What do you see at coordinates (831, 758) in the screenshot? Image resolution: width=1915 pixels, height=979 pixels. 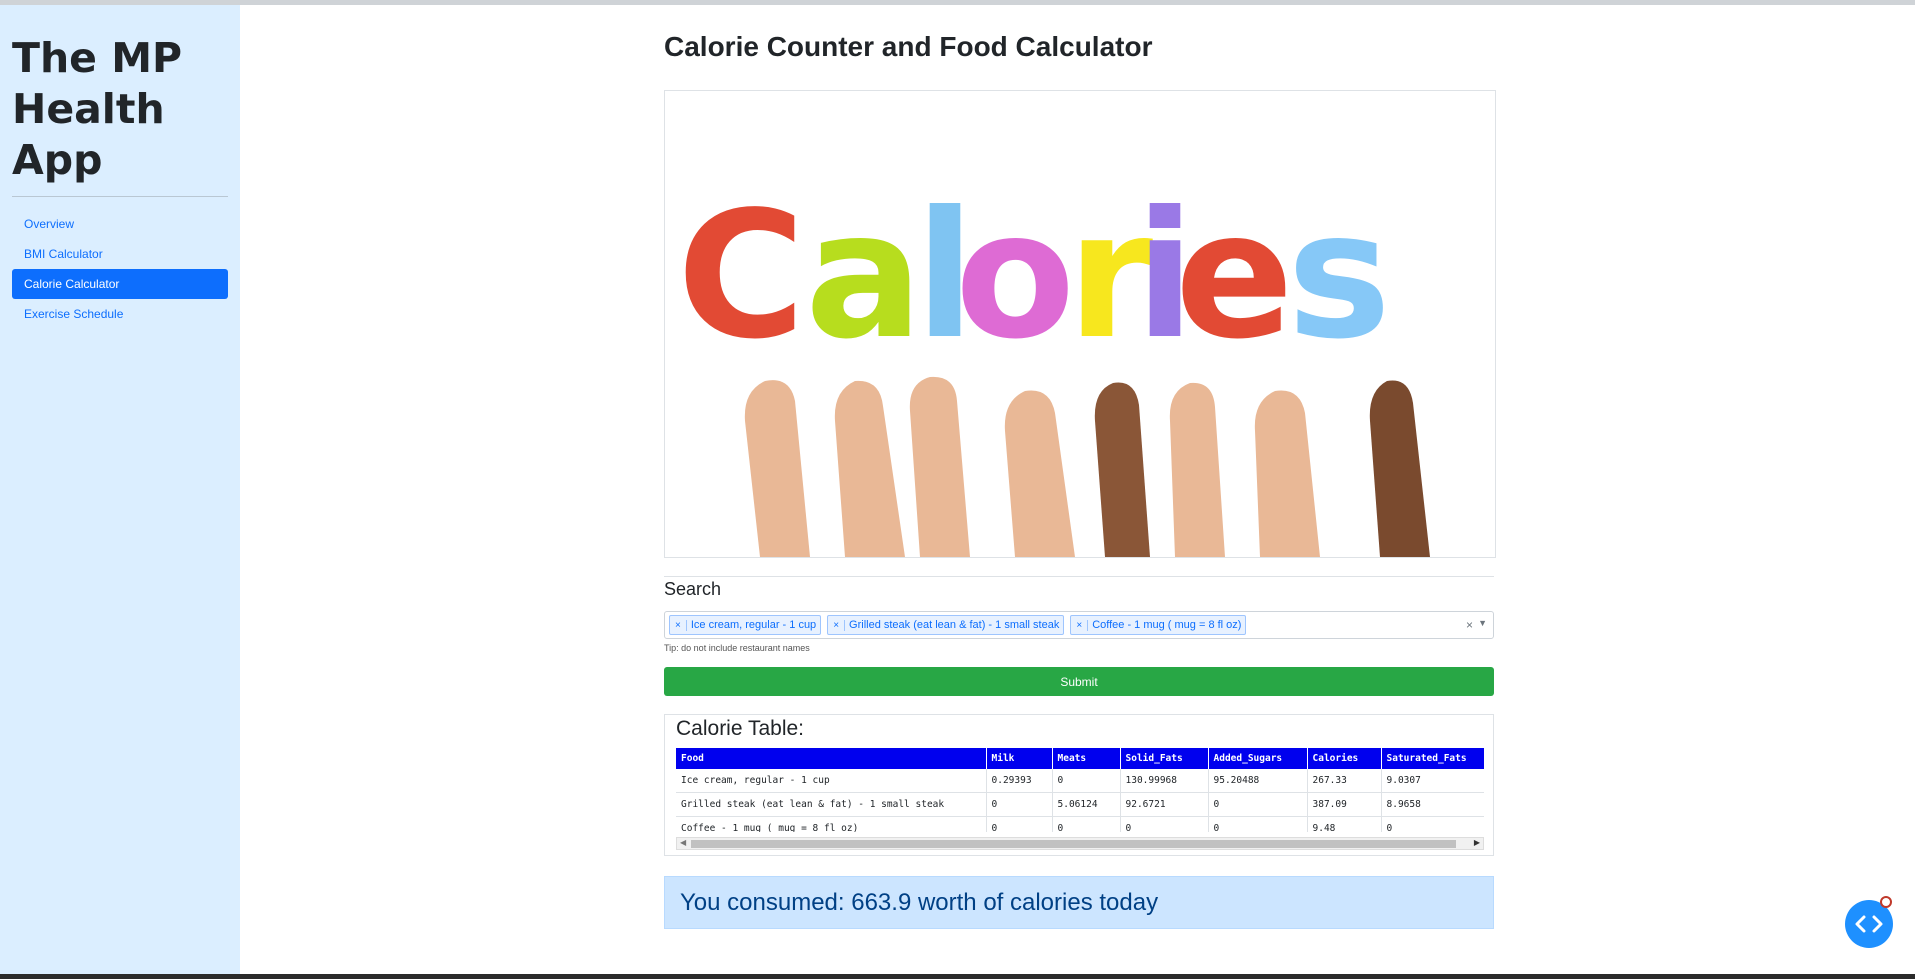 I see `column-header-food: Food` at bounding box center [831, 758].